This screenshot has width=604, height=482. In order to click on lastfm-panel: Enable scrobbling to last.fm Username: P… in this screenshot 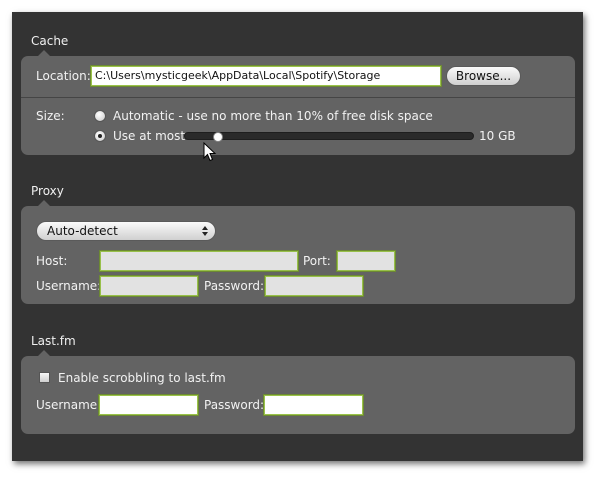, I will do `click(298, 395)`.